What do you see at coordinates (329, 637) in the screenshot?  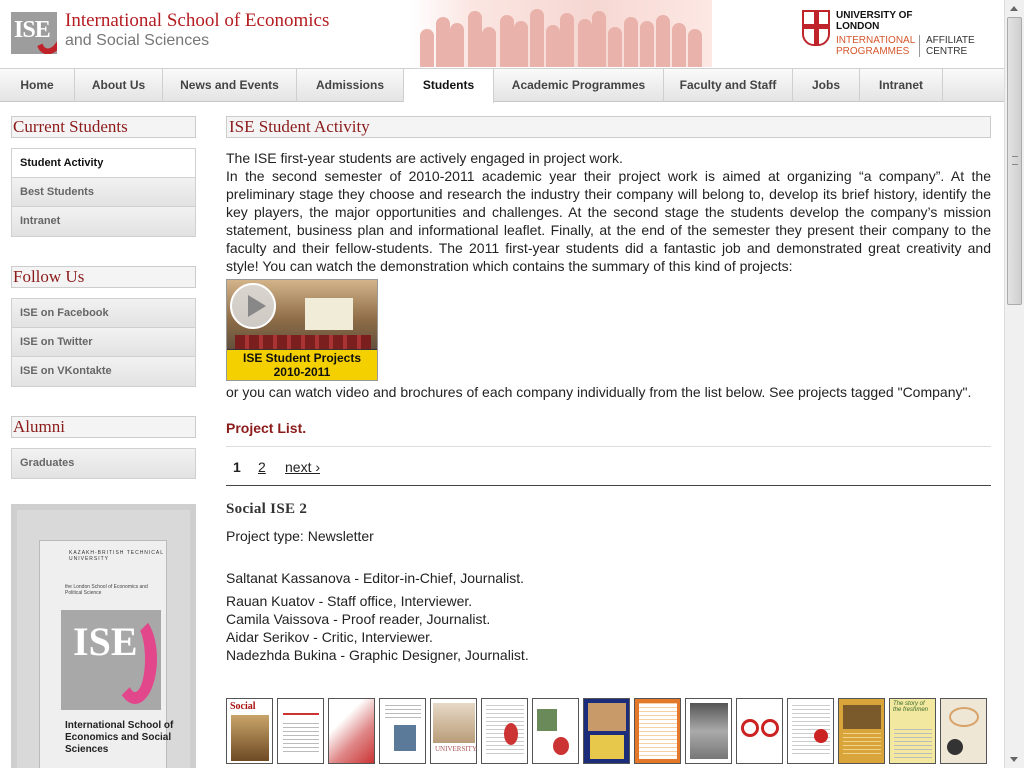 I see `team-member: Aidar Serikov - Critic, Interviewer.` at bounding box center [329, 637].